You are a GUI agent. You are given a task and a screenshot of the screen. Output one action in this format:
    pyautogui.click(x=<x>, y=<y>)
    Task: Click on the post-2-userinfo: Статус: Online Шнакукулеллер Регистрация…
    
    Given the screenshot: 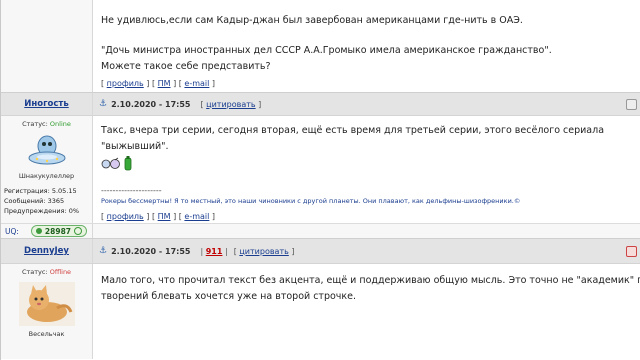 What is the action you would take?
    pyautogui.click(x=47, y=169)
    